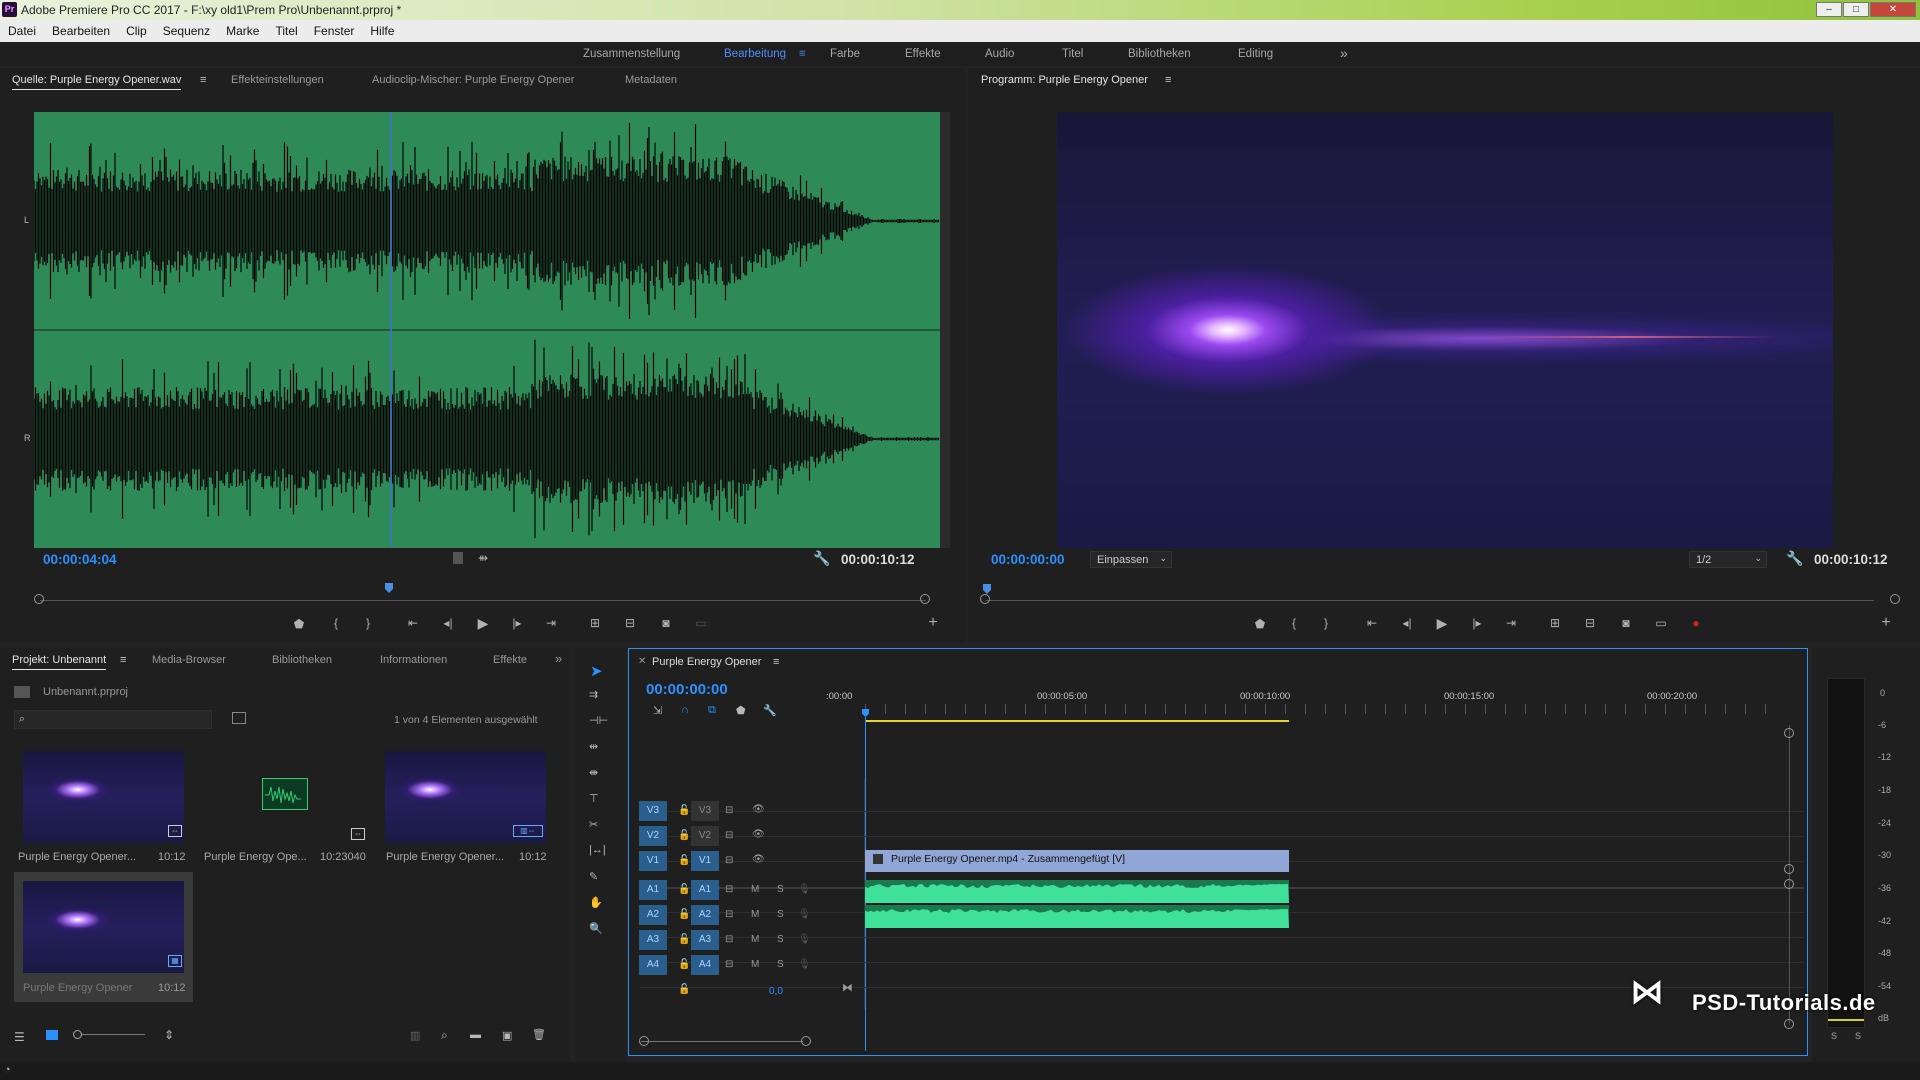 This screenshot has height=1080, width=1920. Describe the element at coordinates (596, 671) in the screenshot. I see `selection-tool-icon: ➤` at that location.